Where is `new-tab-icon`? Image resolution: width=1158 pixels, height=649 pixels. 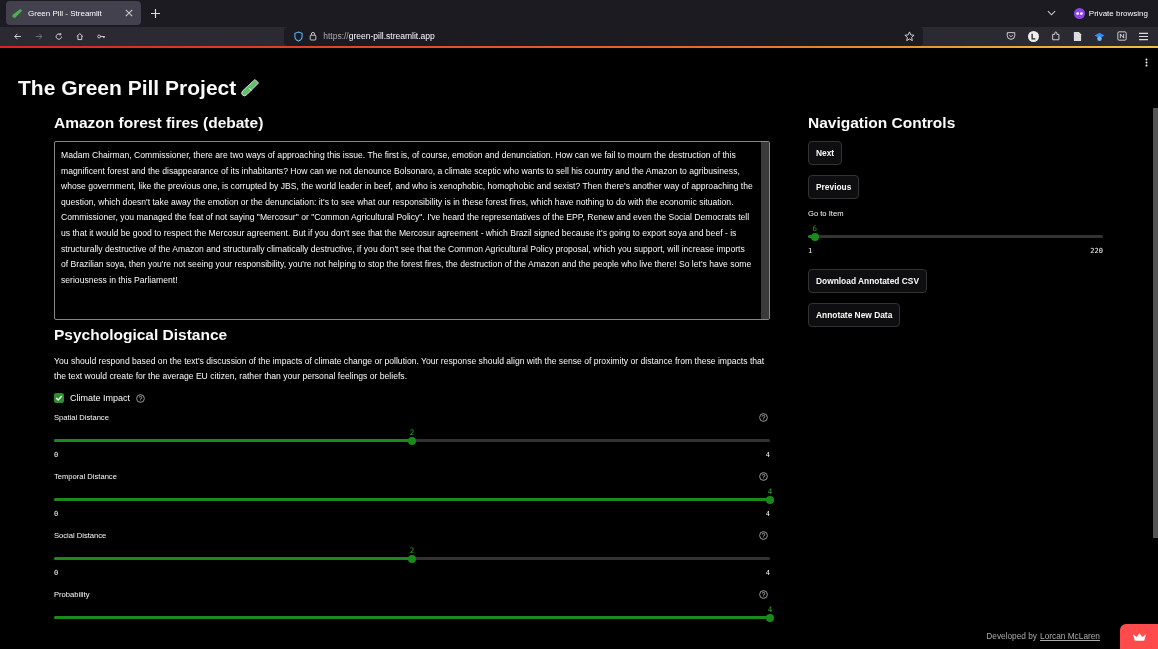
new-tab-icon is located at coordinates (155, 13).